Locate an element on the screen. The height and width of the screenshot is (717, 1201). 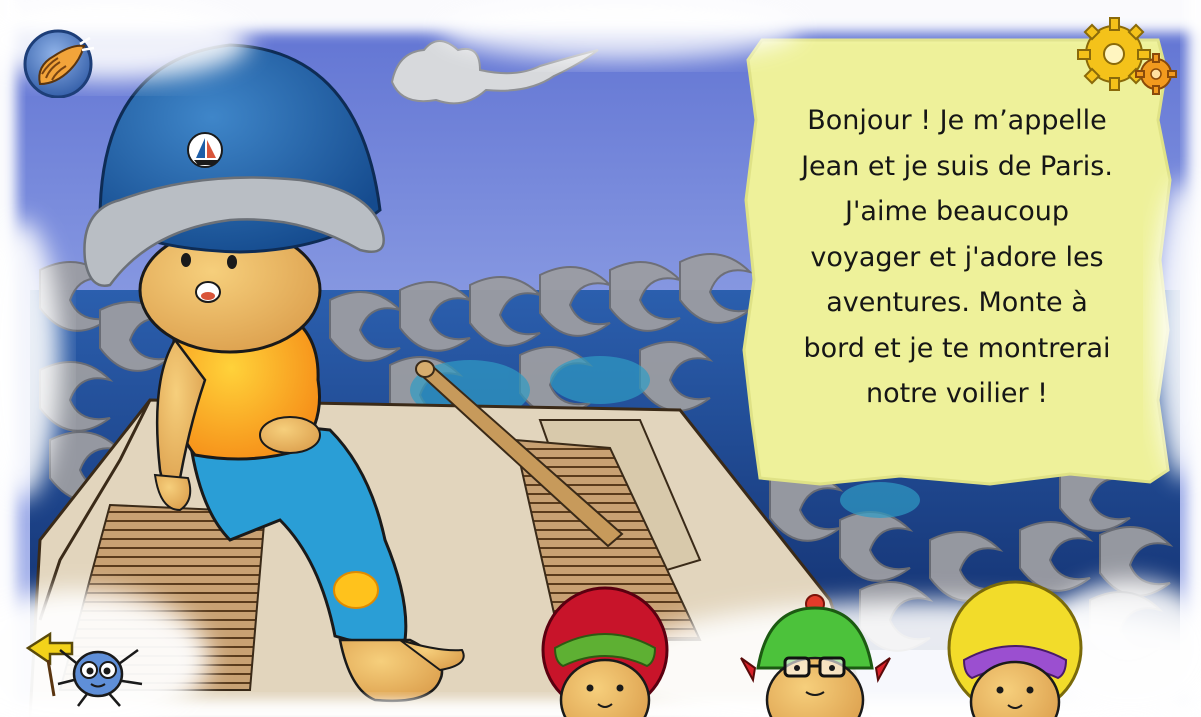
arrow-left-icon is located at coordinates (49, 664).